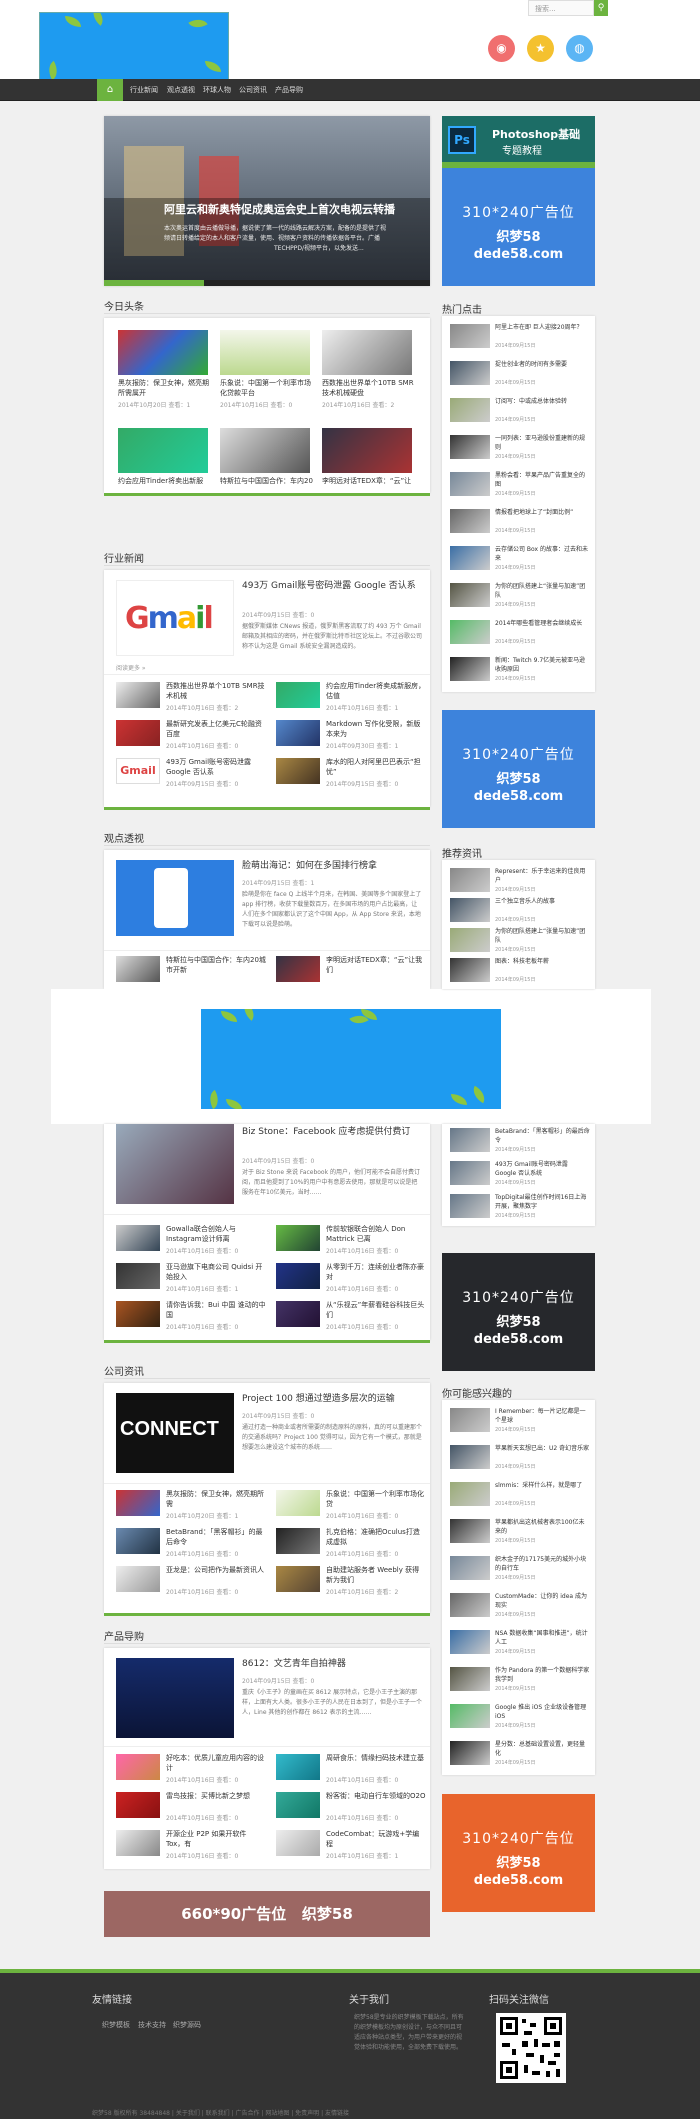  What do you see at coordinates (187, 2025) in the screenshot?
I see `footer-link-3: 织梦源码` at bounding box center [187, 2025].